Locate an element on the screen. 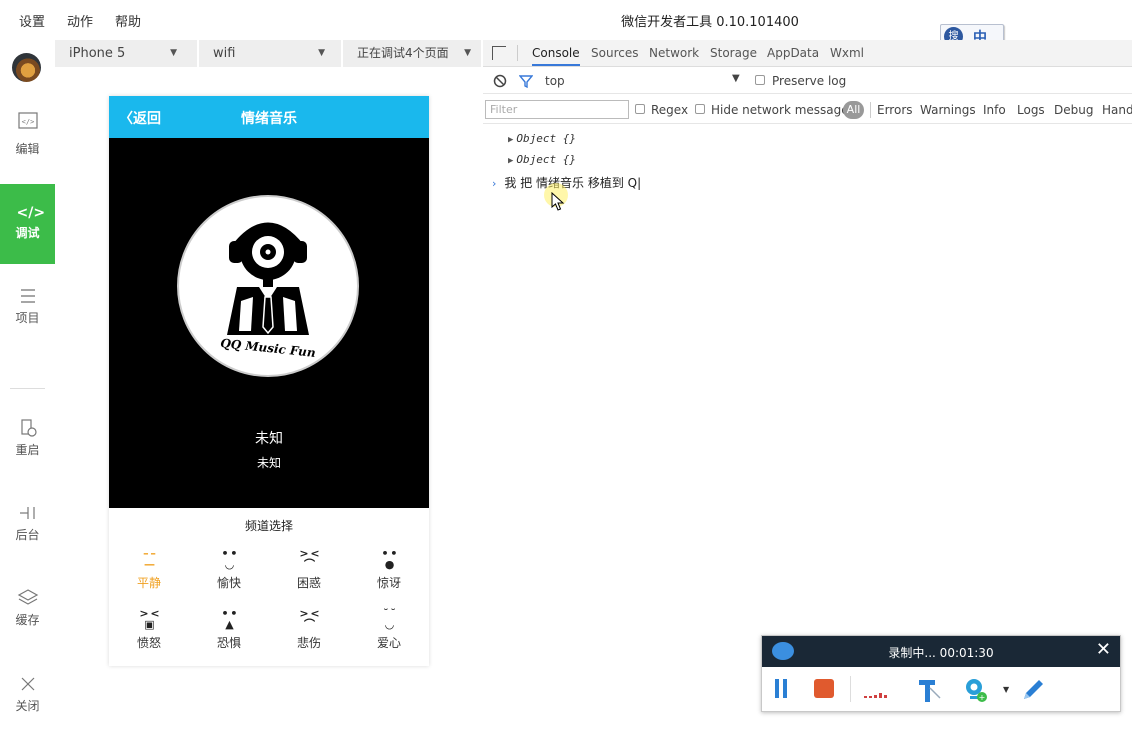 The image size is (1132, 753). inspect-element-icon is located at coordinates (499, 53).